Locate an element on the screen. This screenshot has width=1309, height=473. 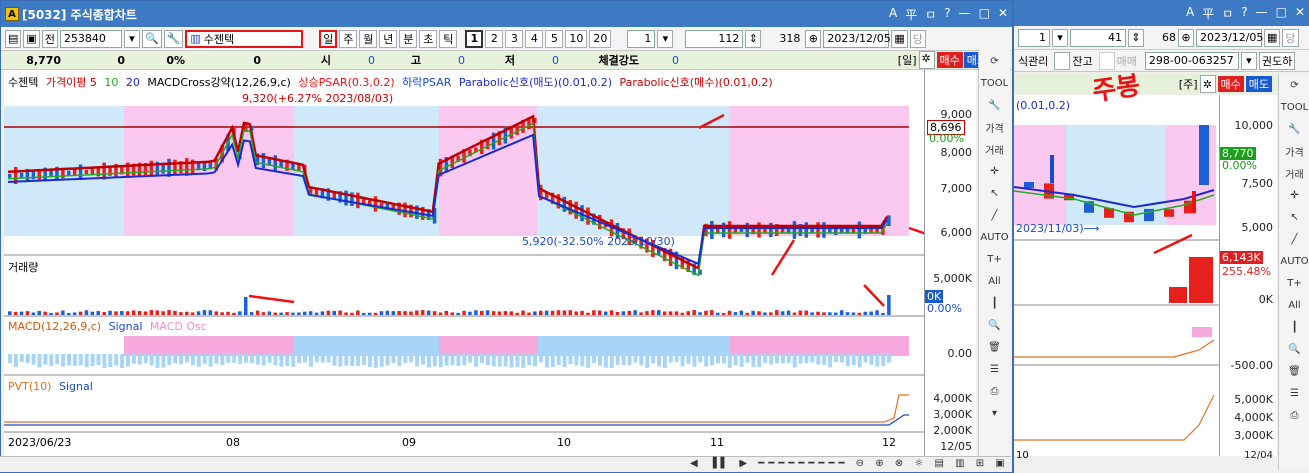
multiplier-2-button: 2 is located at coordinates (494, 38).